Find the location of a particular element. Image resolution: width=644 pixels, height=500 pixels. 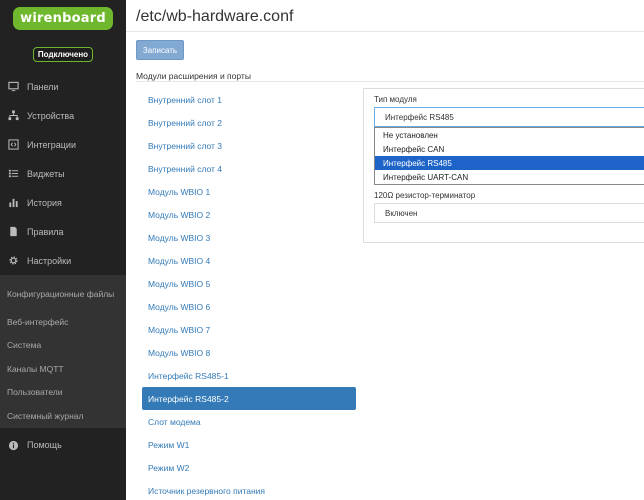

brand-area: wirenboard is located at coordinates (63, 18).